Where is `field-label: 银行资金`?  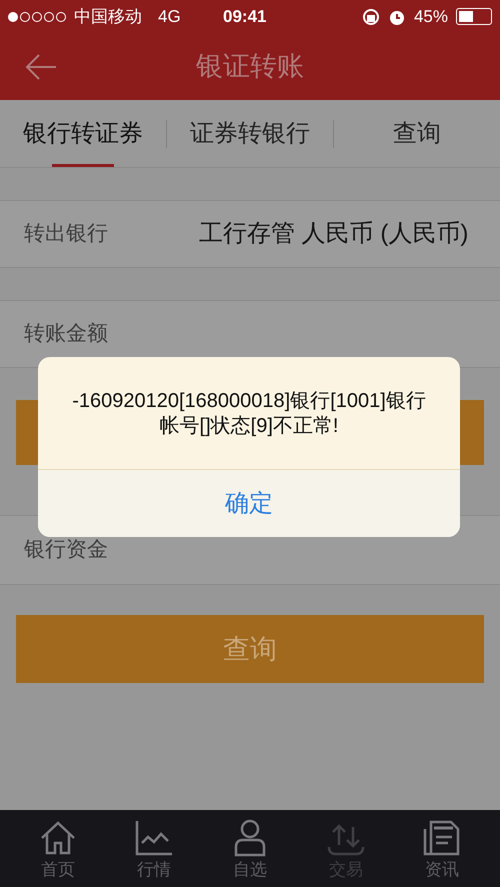 field-label: 银行资金 is located at coordinates (66, 550).